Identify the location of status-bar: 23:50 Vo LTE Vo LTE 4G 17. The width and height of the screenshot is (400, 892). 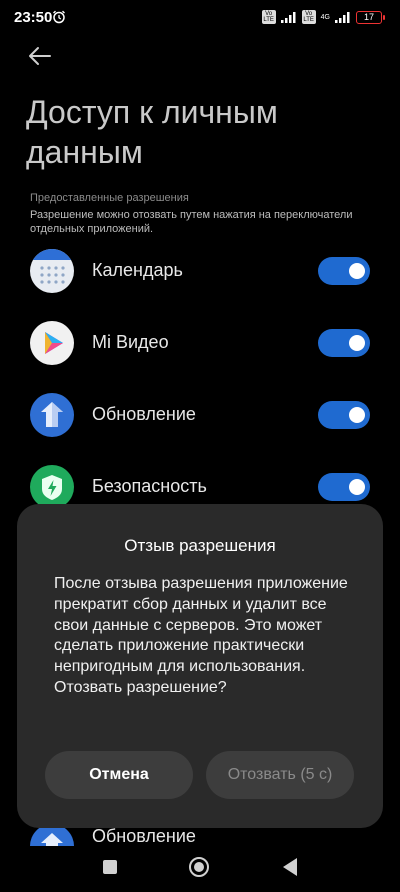
(200, 17).